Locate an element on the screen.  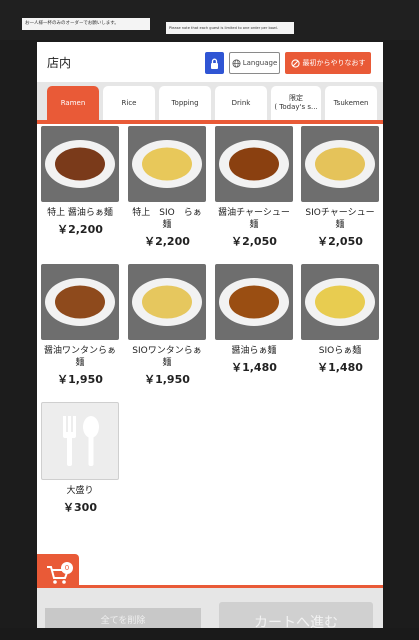
tab-label: Rice is located at coordinates (129, 102).